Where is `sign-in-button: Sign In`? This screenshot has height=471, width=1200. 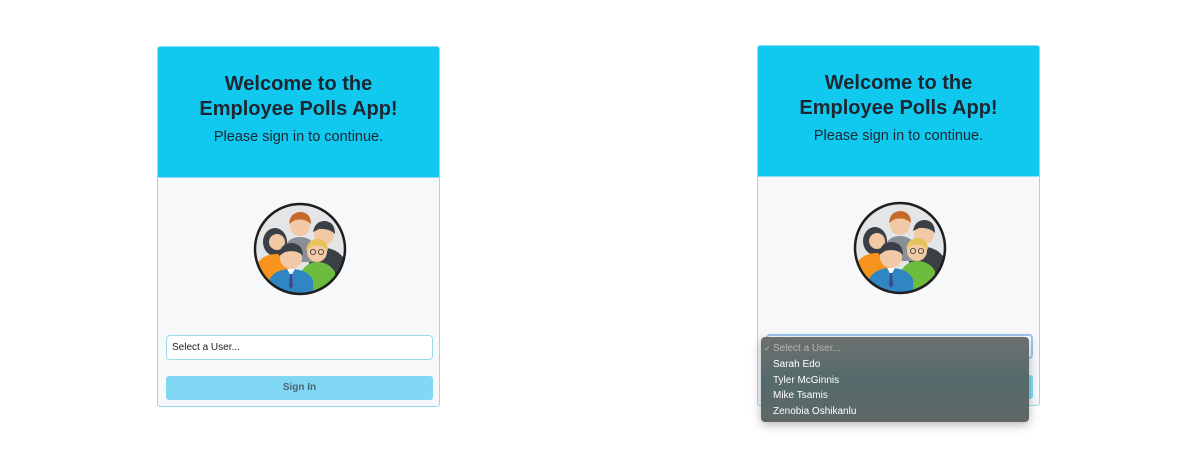
sign-in-button: Sign In is located at coordinates (299, 388).